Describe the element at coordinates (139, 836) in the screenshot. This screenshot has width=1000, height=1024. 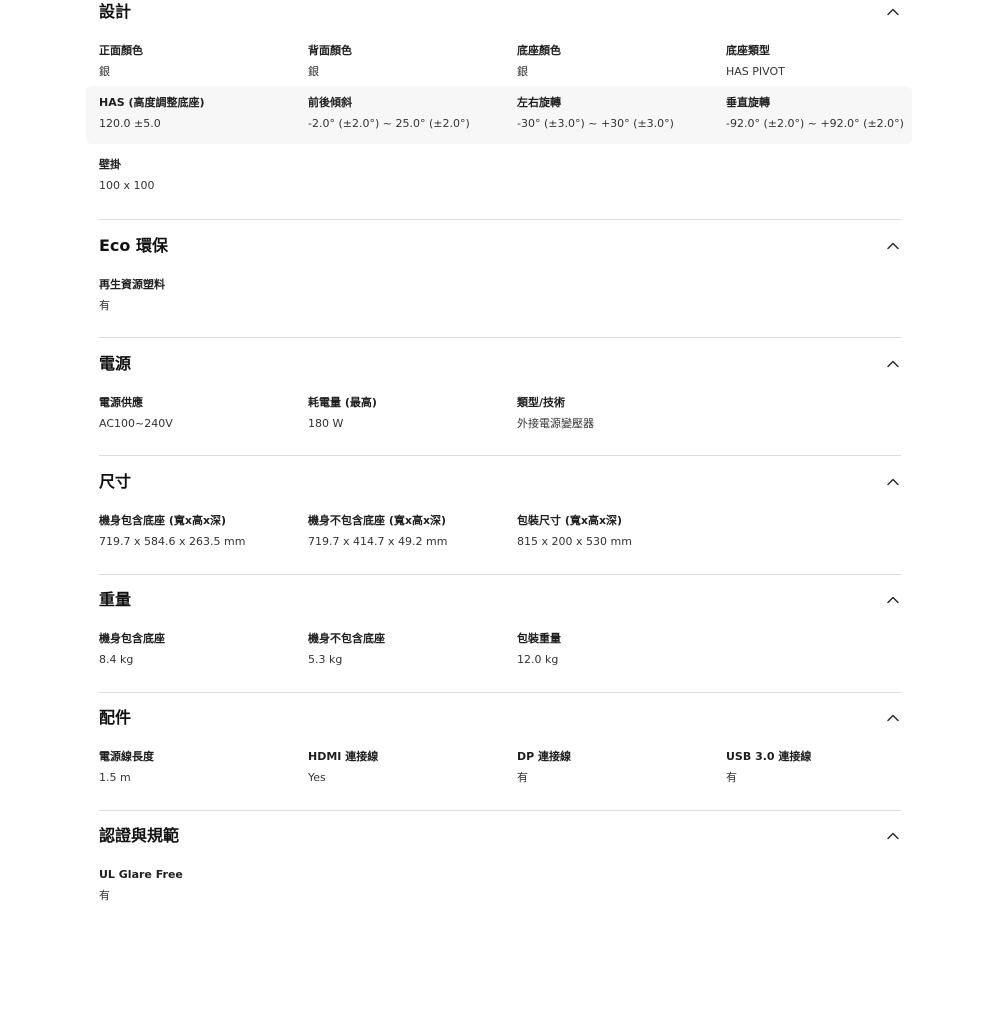
I see `section-title: 認證與規範` at that location.